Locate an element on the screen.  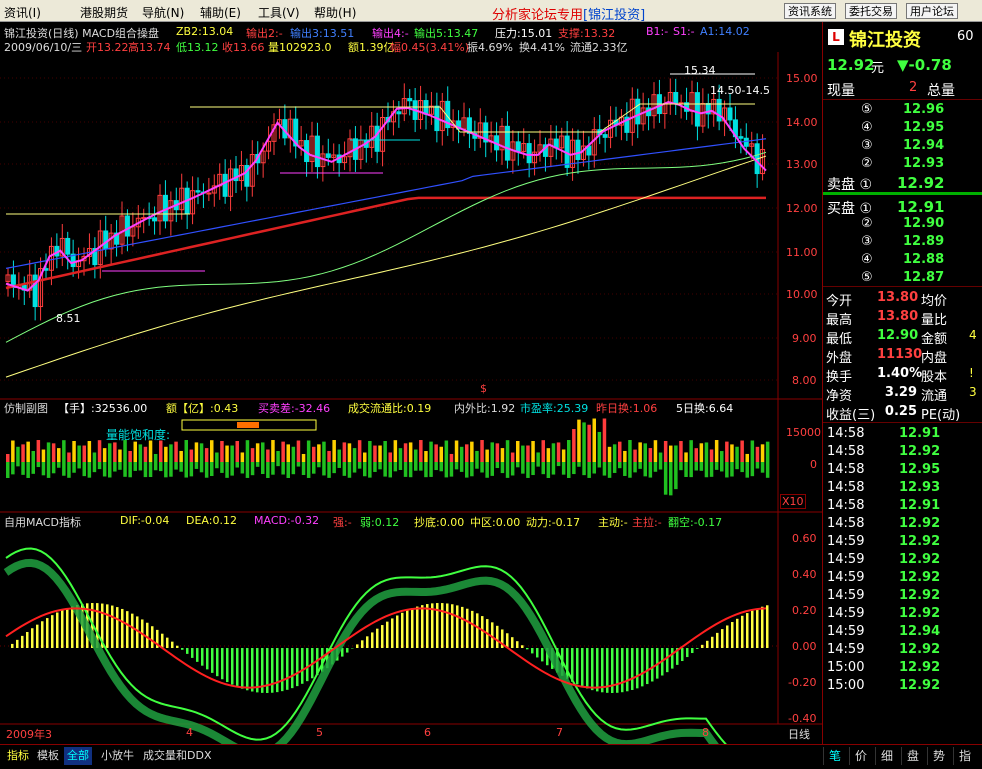
tab-volume-ddx: 成交量和DDX is located at coordinates (177, 756).